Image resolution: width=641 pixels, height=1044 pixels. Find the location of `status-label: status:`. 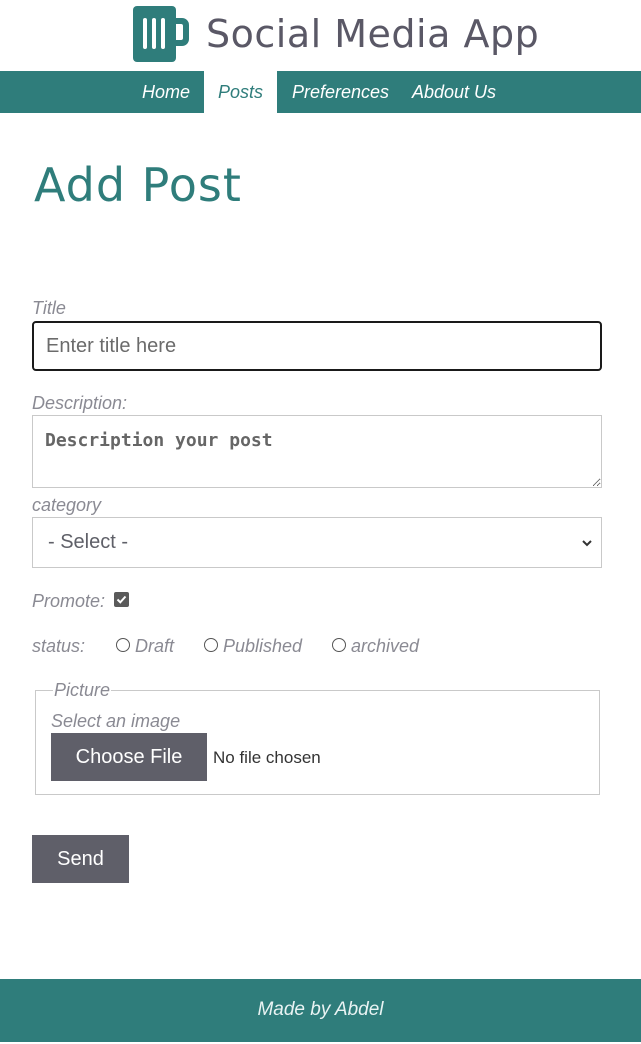

status-label: status: is located at coordinates (59, 646).